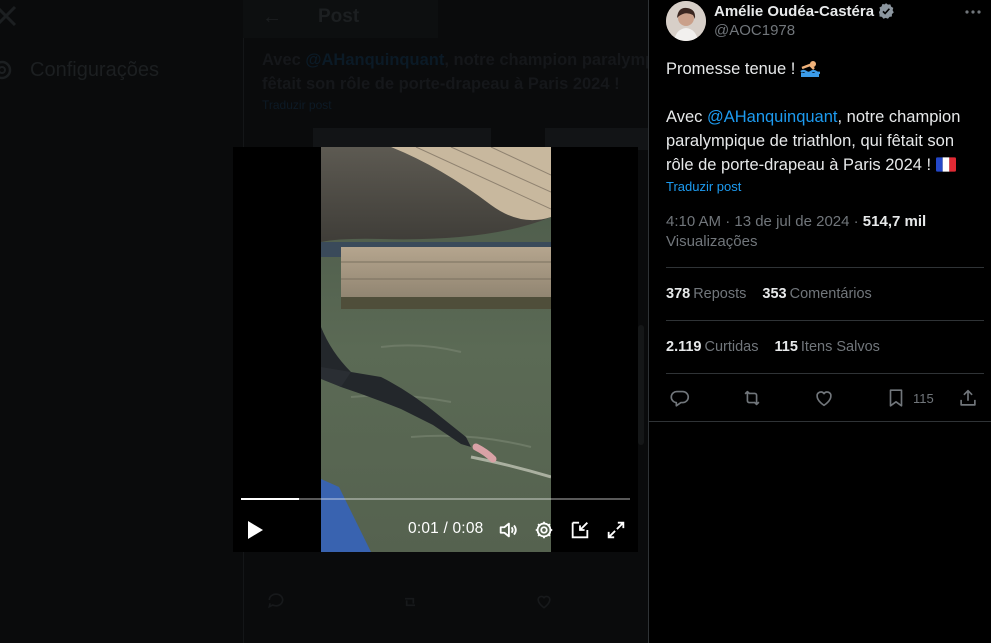 The width and height of the screenshot is (991, 643). I want to click on france-flag-emoji-icon, so click(945, 164).